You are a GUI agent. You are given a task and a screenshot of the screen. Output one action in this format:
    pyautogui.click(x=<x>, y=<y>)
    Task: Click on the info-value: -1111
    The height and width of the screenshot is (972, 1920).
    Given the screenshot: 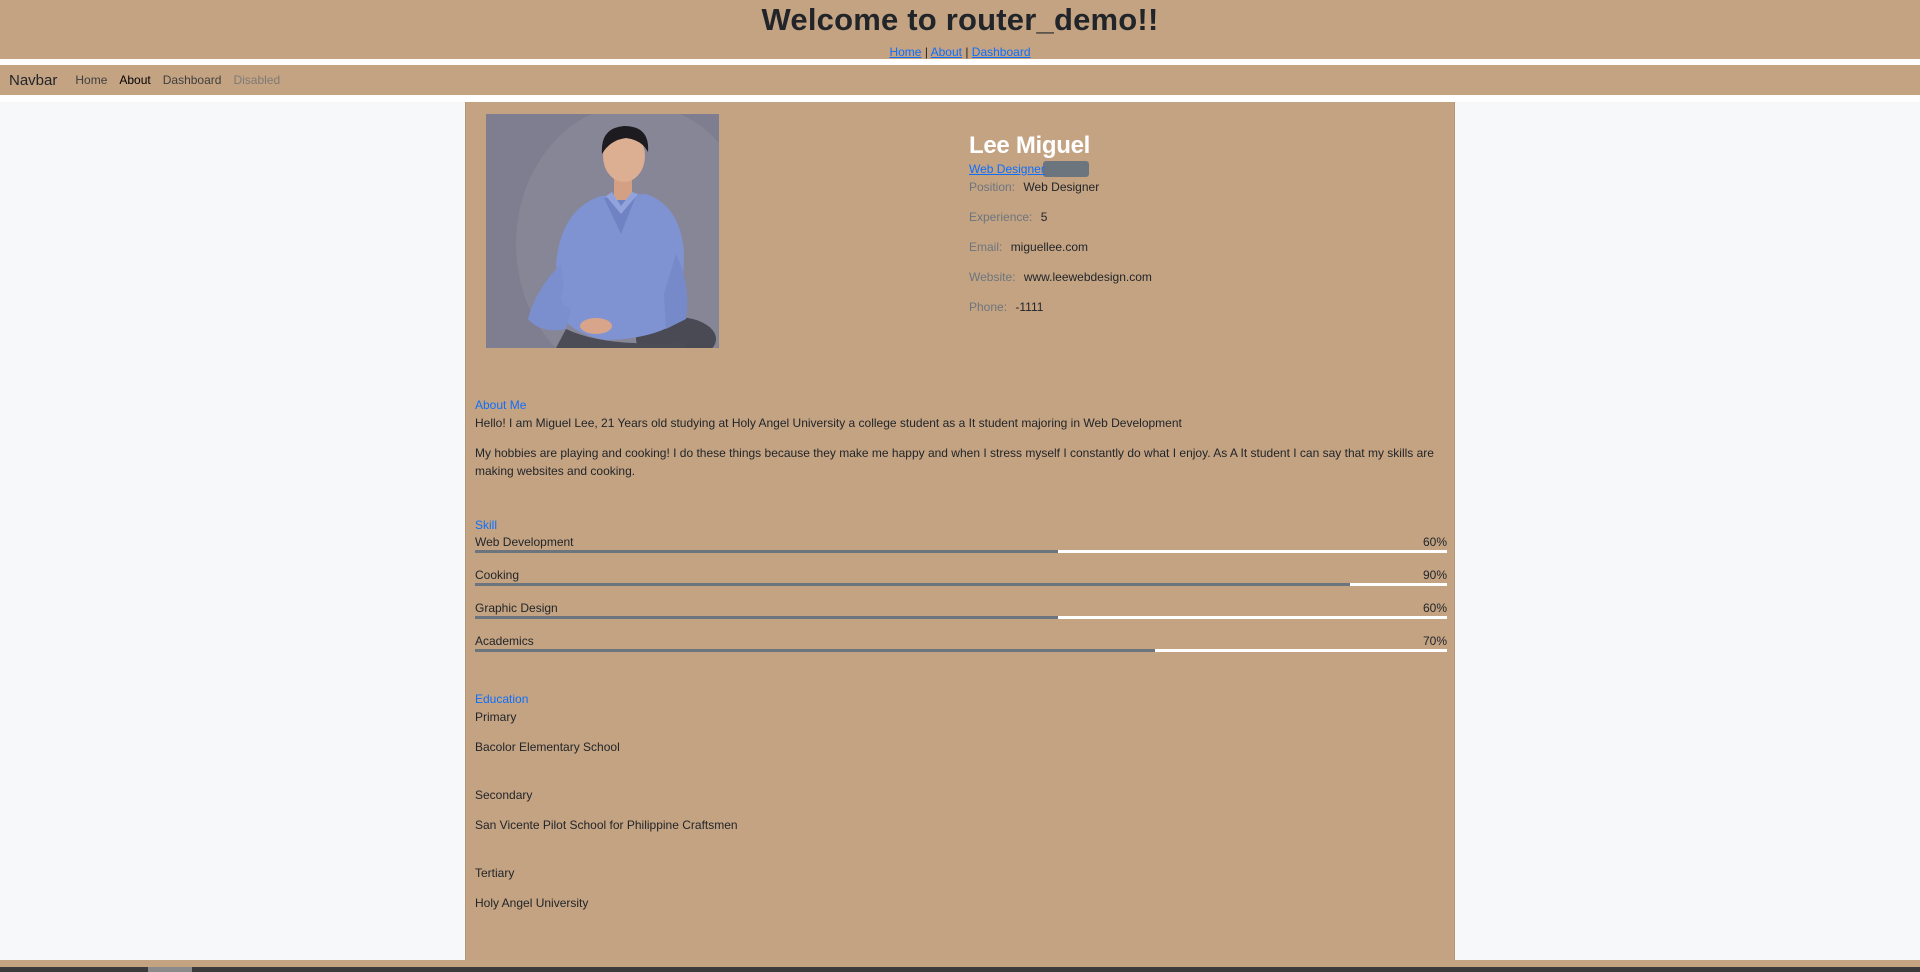 What is the action you would take?
    pyautogui.click(x=1029, y=307)
    